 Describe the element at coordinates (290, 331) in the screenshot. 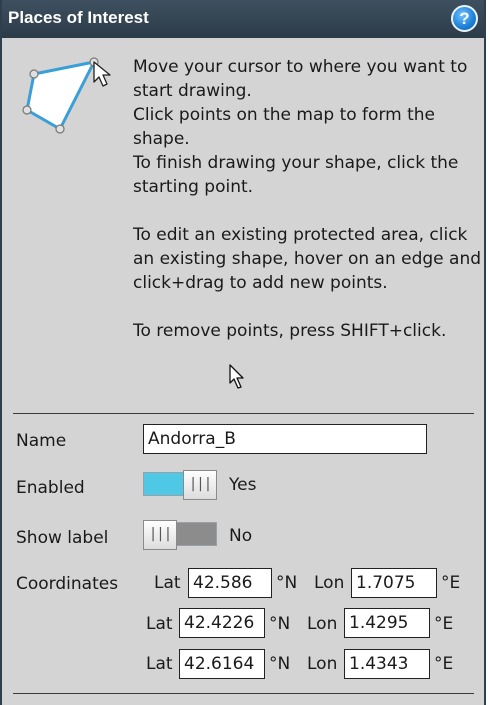

I see `instruction-remove: To remove points, press SHIFT+click.` at that location.